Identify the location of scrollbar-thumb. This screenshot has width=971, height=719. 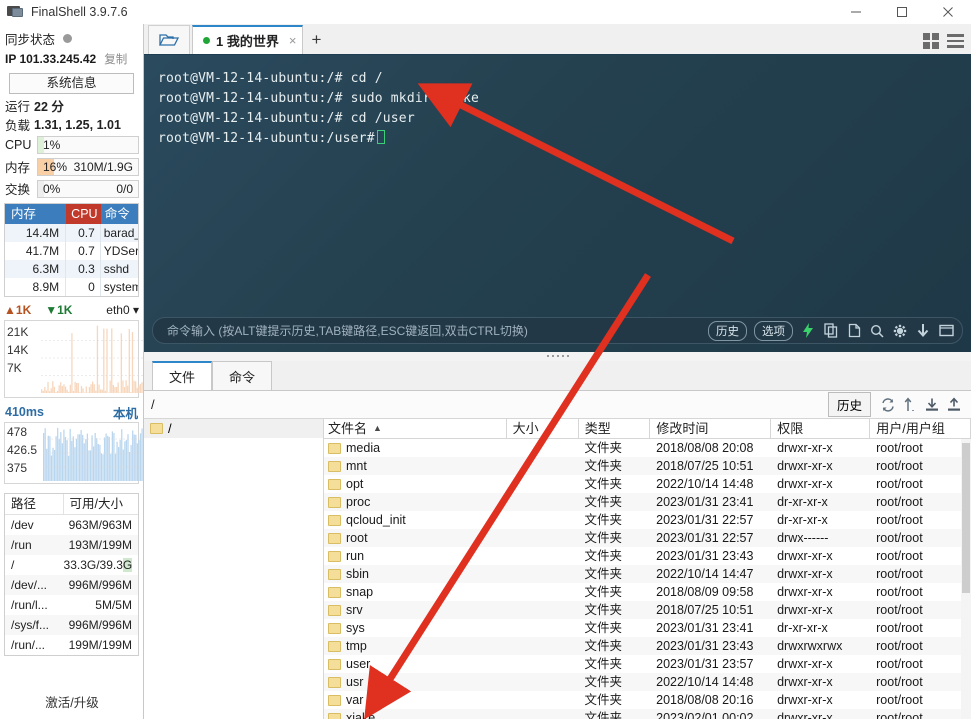
(966, 518).